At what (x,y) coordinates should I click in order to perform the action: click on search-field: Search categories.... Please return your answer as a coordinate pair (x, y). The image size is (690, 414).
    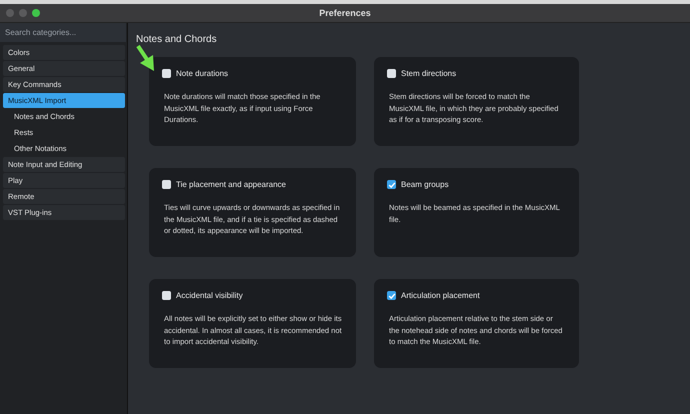
    Looking at the image, I should click on (63, 32).